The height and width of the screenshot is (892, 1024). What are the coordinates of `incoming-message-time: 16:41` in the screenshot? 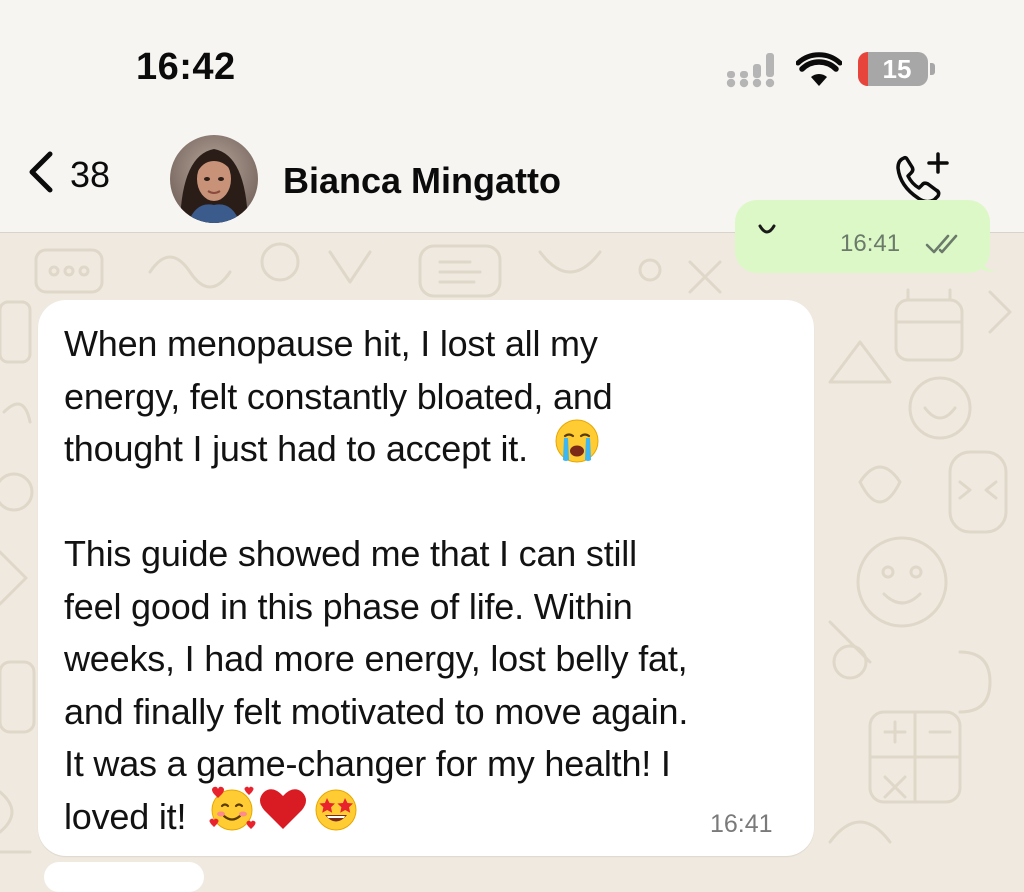 It's located at (741, 824).